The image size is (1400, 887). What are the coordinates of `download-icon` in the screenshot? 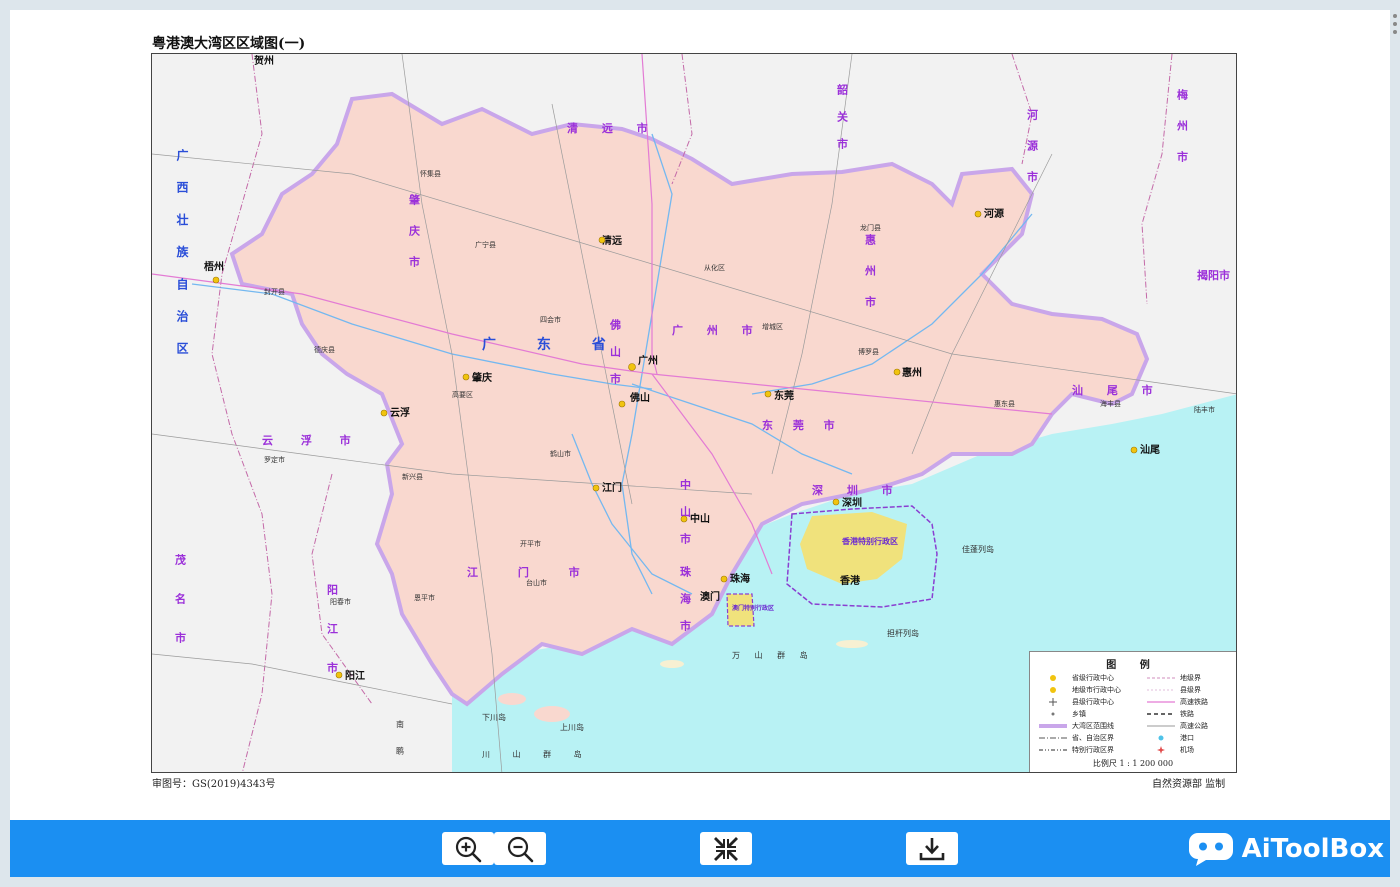 It's located at (932, 848).